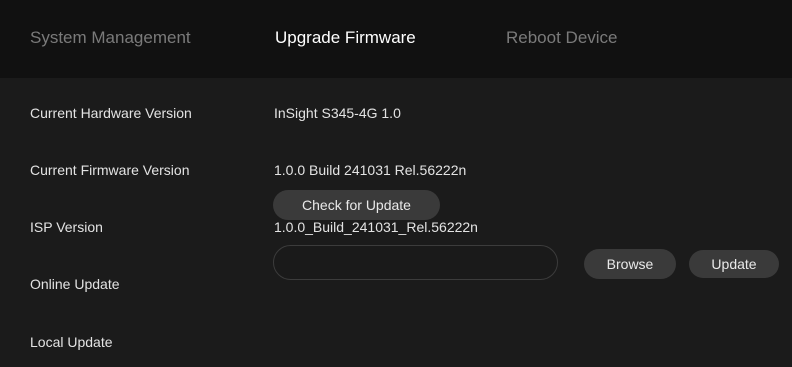 This screenshot has height=367, width=792. I want to click on online-update-label: Online Update, so click(75, 284).